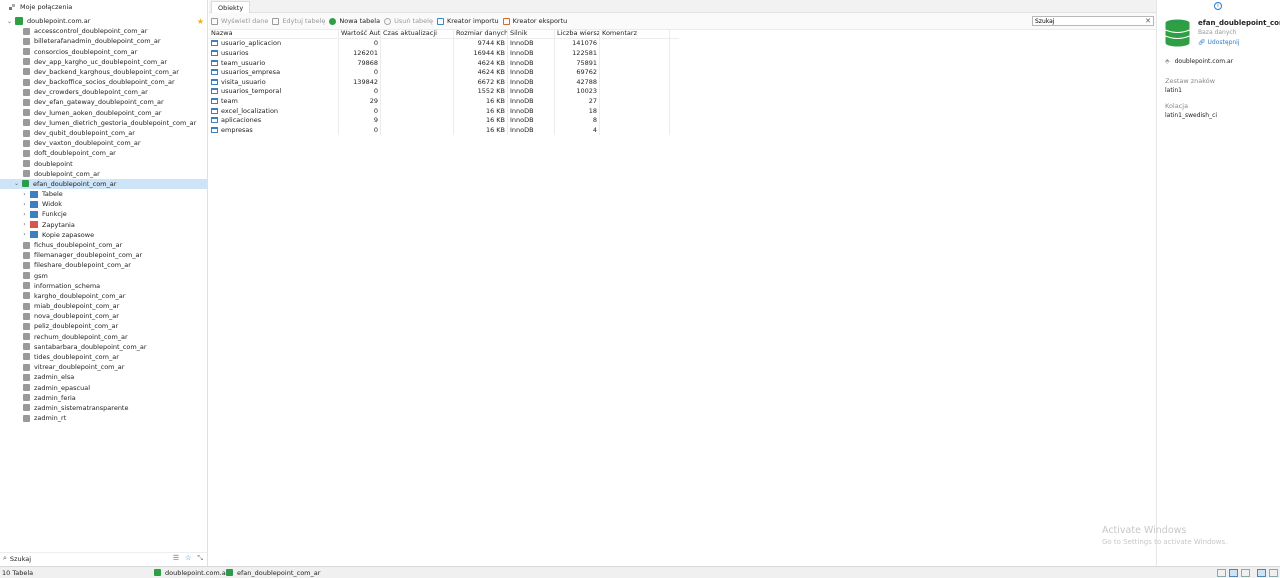 The height and width of the screenshot is (578, 1280). What do you see at coordinates (444, 72) in the screenshot?
I see `table-row: usuarios_empresa 0 4624 KB InnoDB 69762` at bounding box center [444, 72].